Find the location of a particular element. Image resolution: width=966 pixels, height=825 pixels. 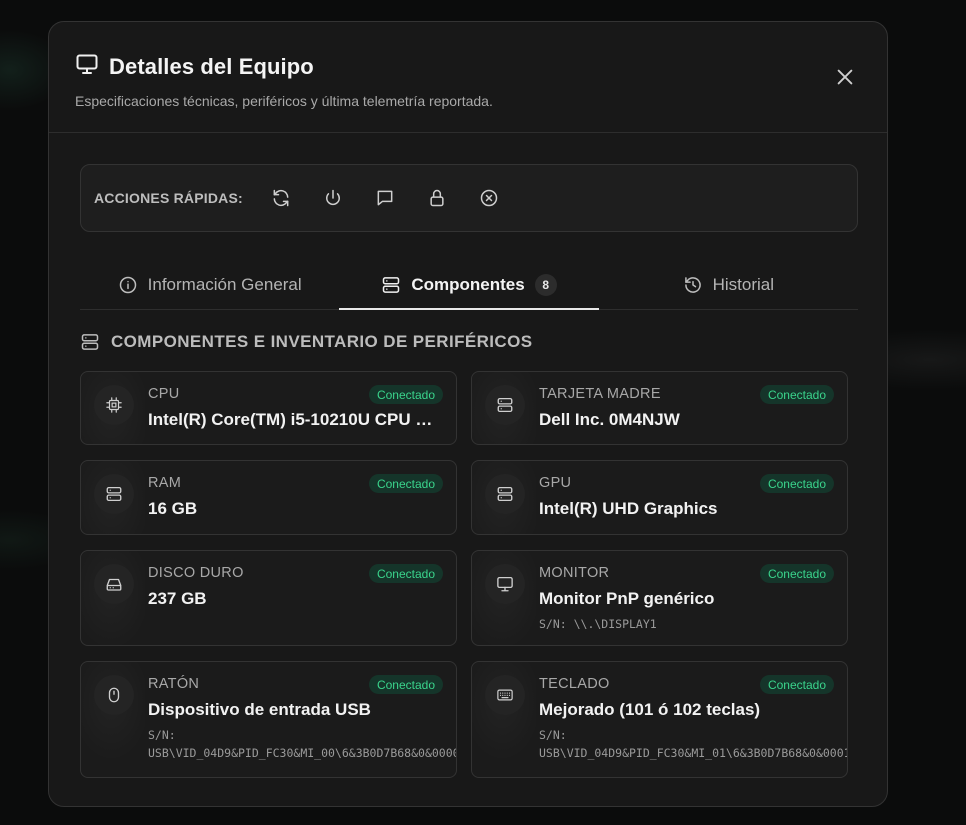

component-label: DISCO DURO is located at coordinates (196, 573).